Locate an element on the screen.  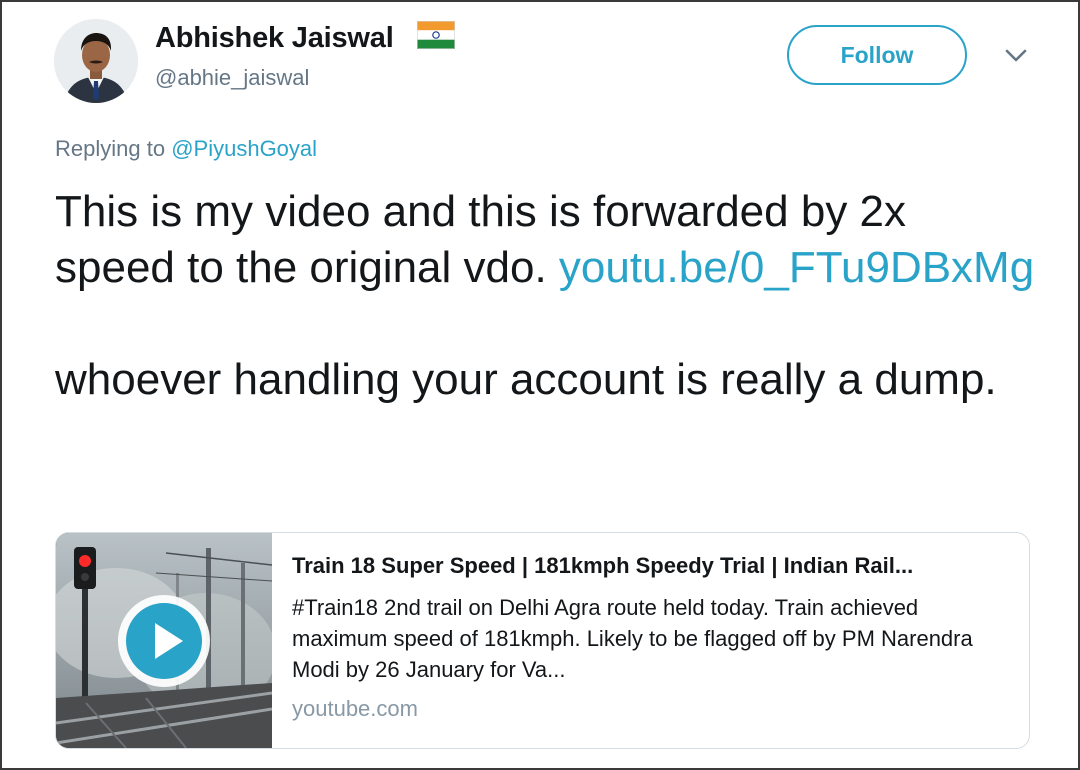
avatar is located at coordinates (96, 61).